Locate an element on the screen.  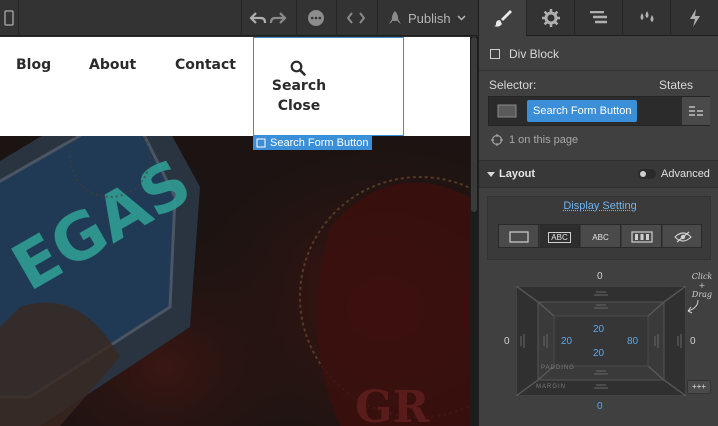
search-icon is located at coordinates (298, 68).